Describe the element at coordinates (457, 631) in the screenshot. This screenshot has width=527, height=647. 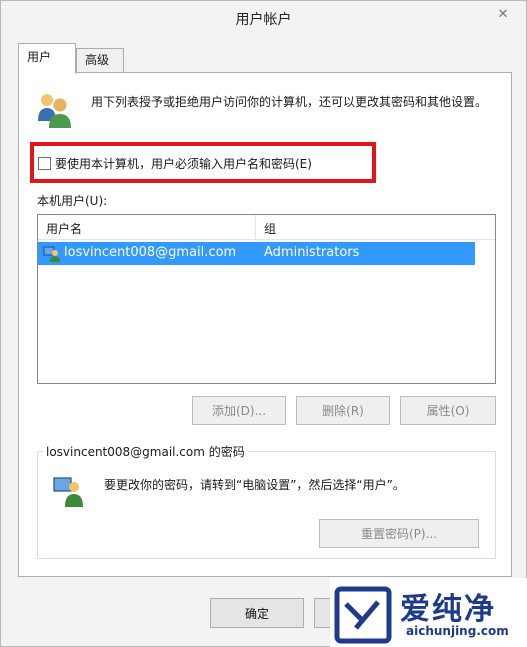
I see `watermark-url: aichunjing.com` at that location.